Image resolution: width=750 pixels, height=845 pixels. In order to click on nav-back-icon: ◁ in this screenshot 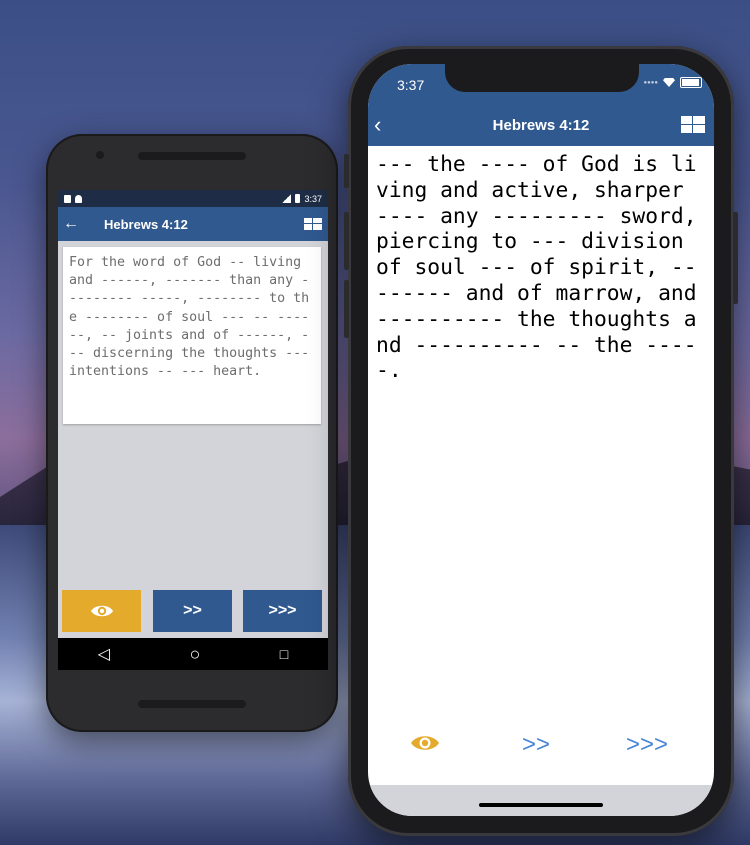, I will do `click(104, 654)`.